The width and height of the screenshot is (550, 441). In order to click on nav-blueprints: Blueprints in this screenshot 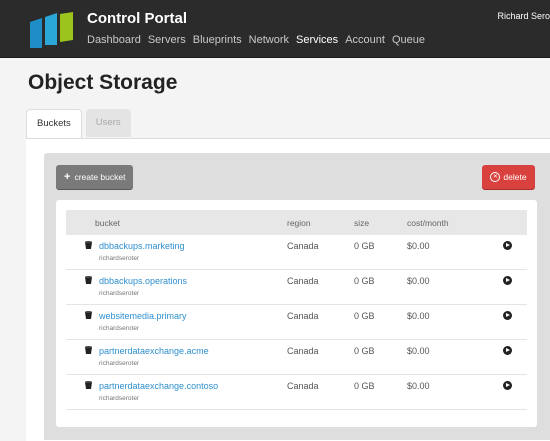, I will do `click(217, 40)`.